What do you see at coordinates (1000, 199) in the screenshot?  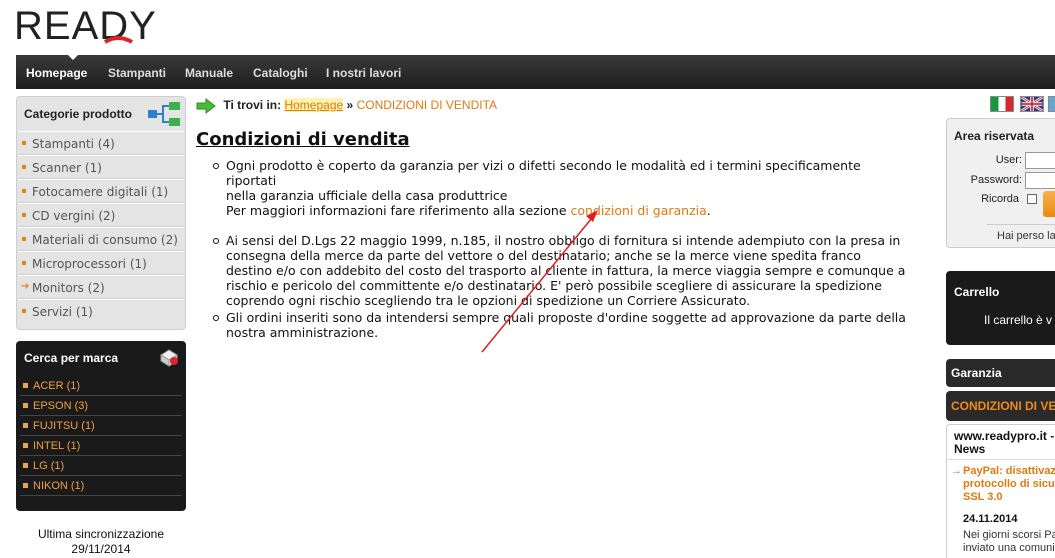 I see `remember-label: Ricorda` at bounding box center [1000, 199].